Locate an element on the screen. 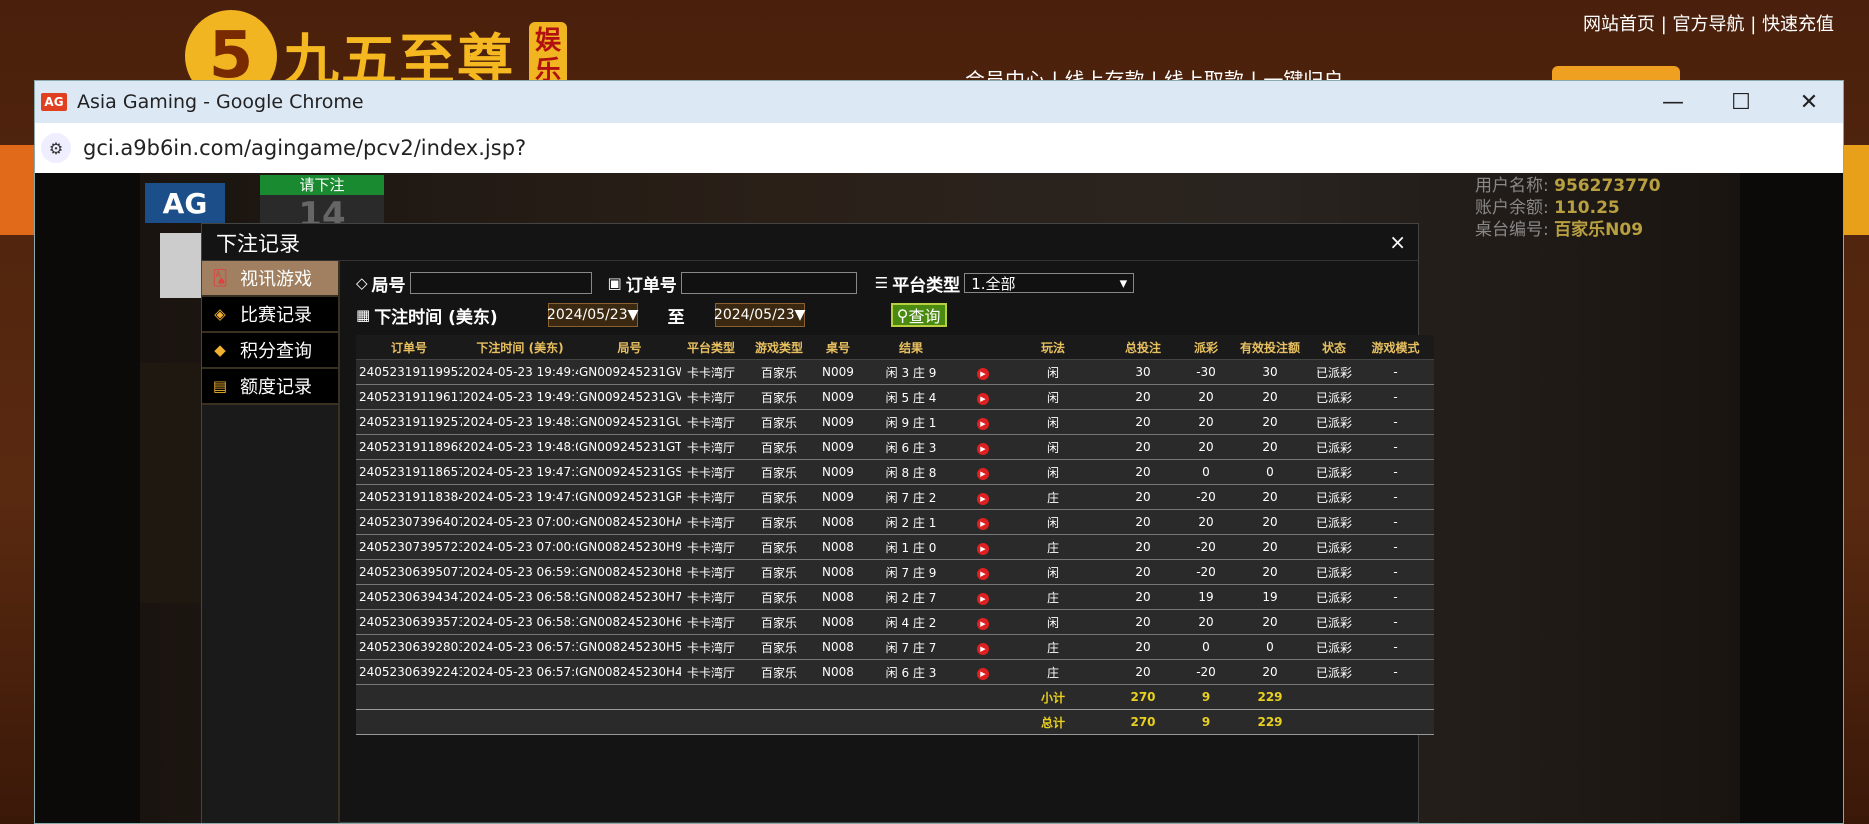 The height and width of the screenshot is (824, 1869). order-input is located at coordinates (768, 283).